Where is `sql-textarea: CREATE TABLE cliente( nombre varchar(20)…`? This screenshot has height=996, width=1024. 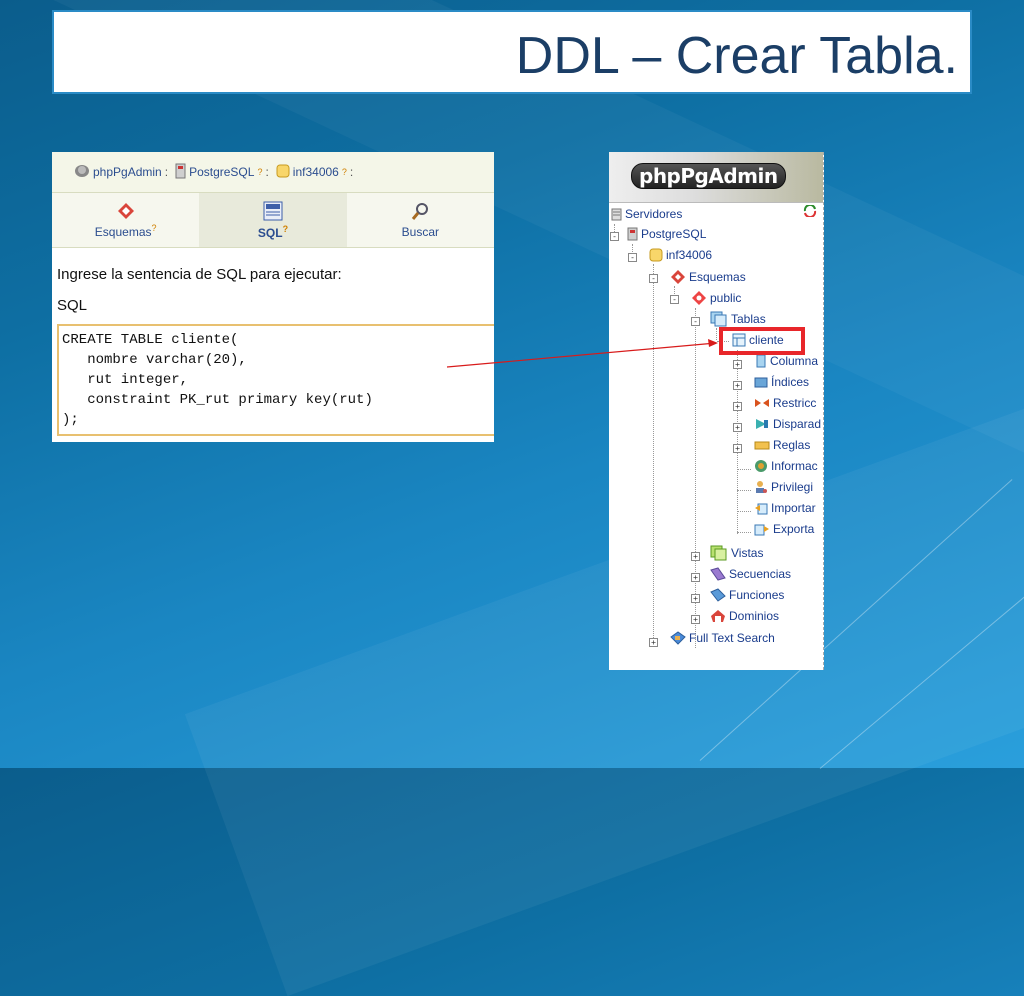 sql-textarea: CREATE TABLE cliente( nombre varchar(20)… is located at coordinates (275, 380).